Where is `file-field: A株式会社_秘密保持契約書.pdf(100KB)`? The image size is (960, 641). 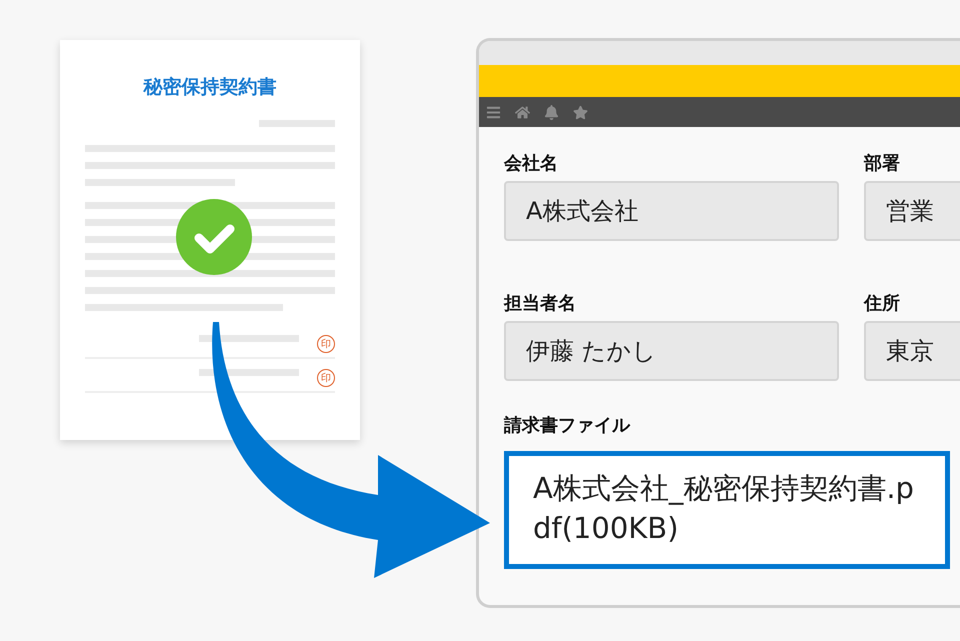 file-field: A株式会社_秘密保持契約書.pdf(100KB) is located at coordinates (727, 510).